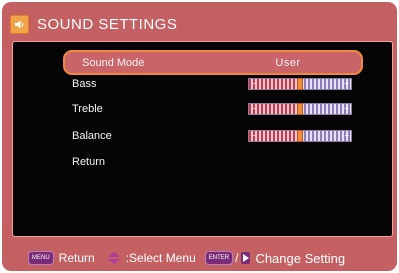 Image resolution: width=399 pixels, height=273 pixels. What do you see at coordinates (219, 258) in the screenshot?
I see `enter-key-badge: ENTER` at bounding box center [219, 258].